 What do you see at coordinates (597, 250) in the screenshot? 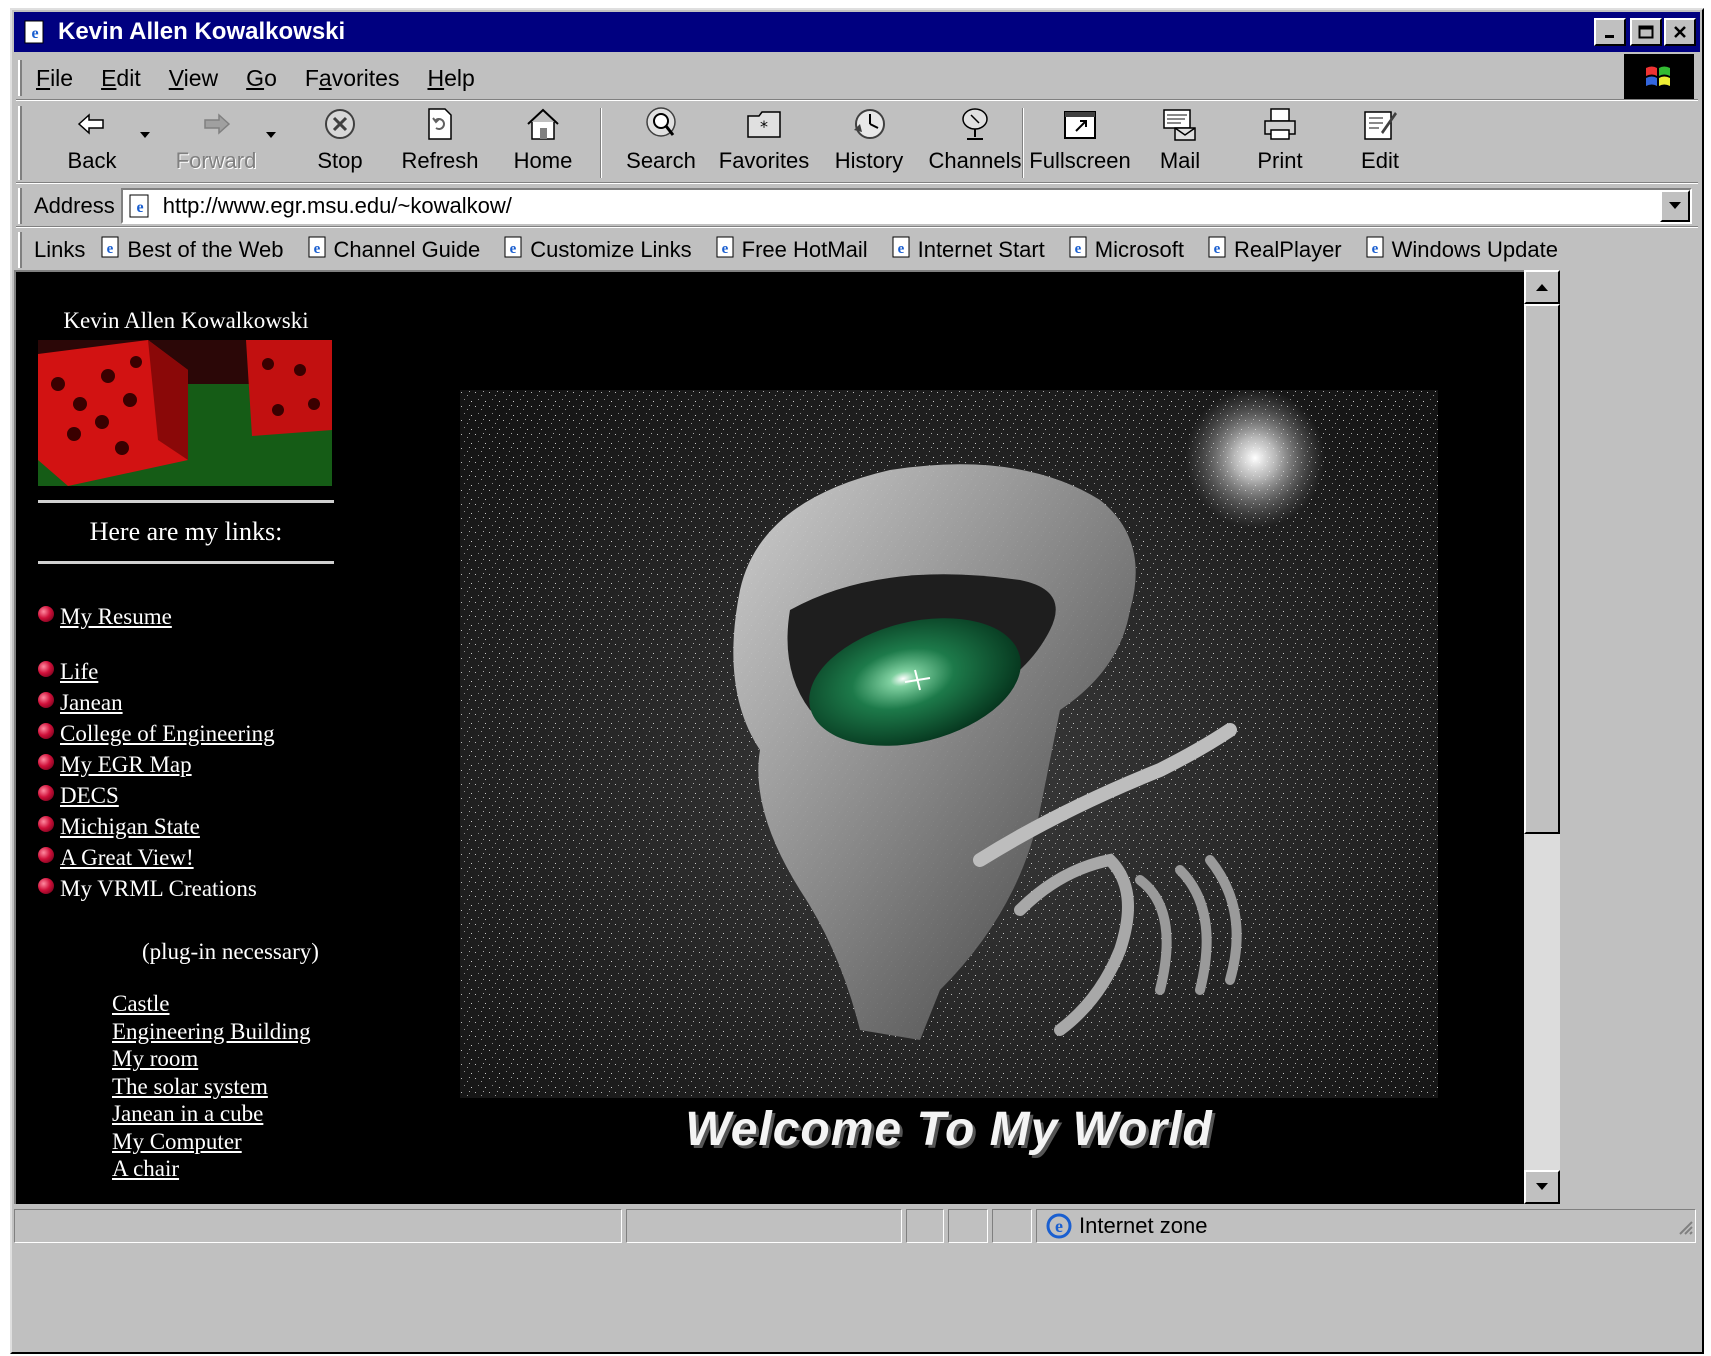
I see `link-customize-links: e Customize Links` at bounding box center [597, 250].